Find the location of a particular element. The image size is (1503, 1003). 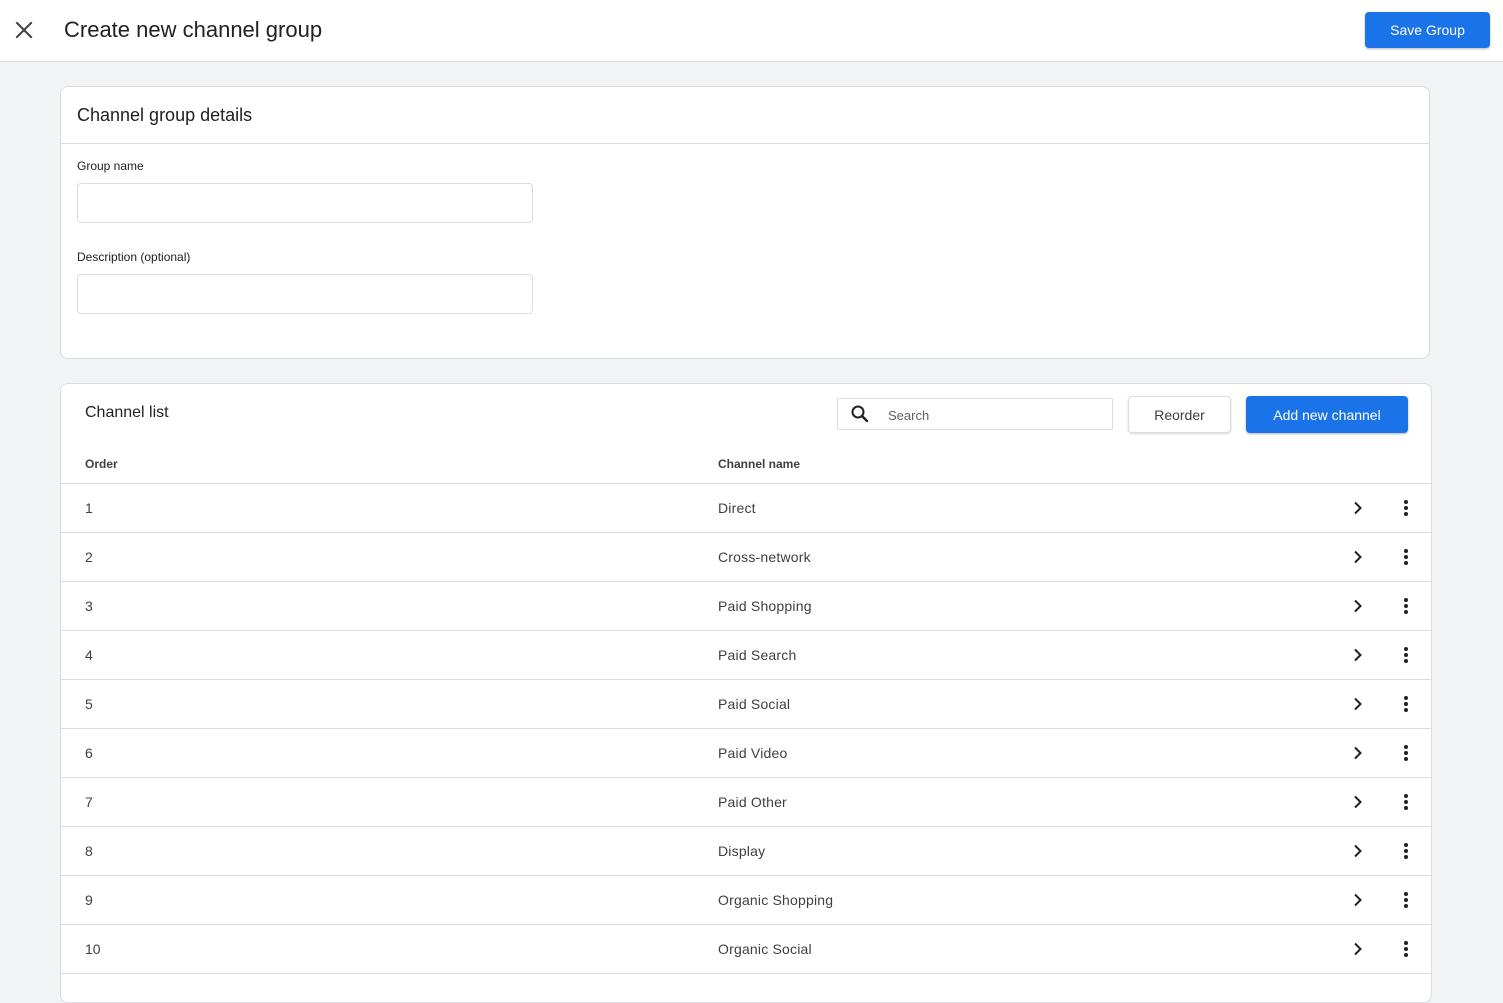

table-row: 3 Paid Shopping is located at coordinates (746, 606).